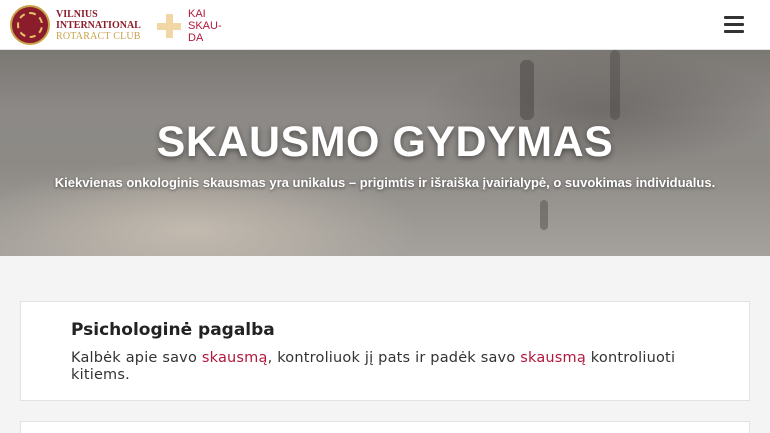 The height and width of the screenshot is (433, 770). I want to click on card-text-part1: Kalbėk apie savo, so click(136, 358).